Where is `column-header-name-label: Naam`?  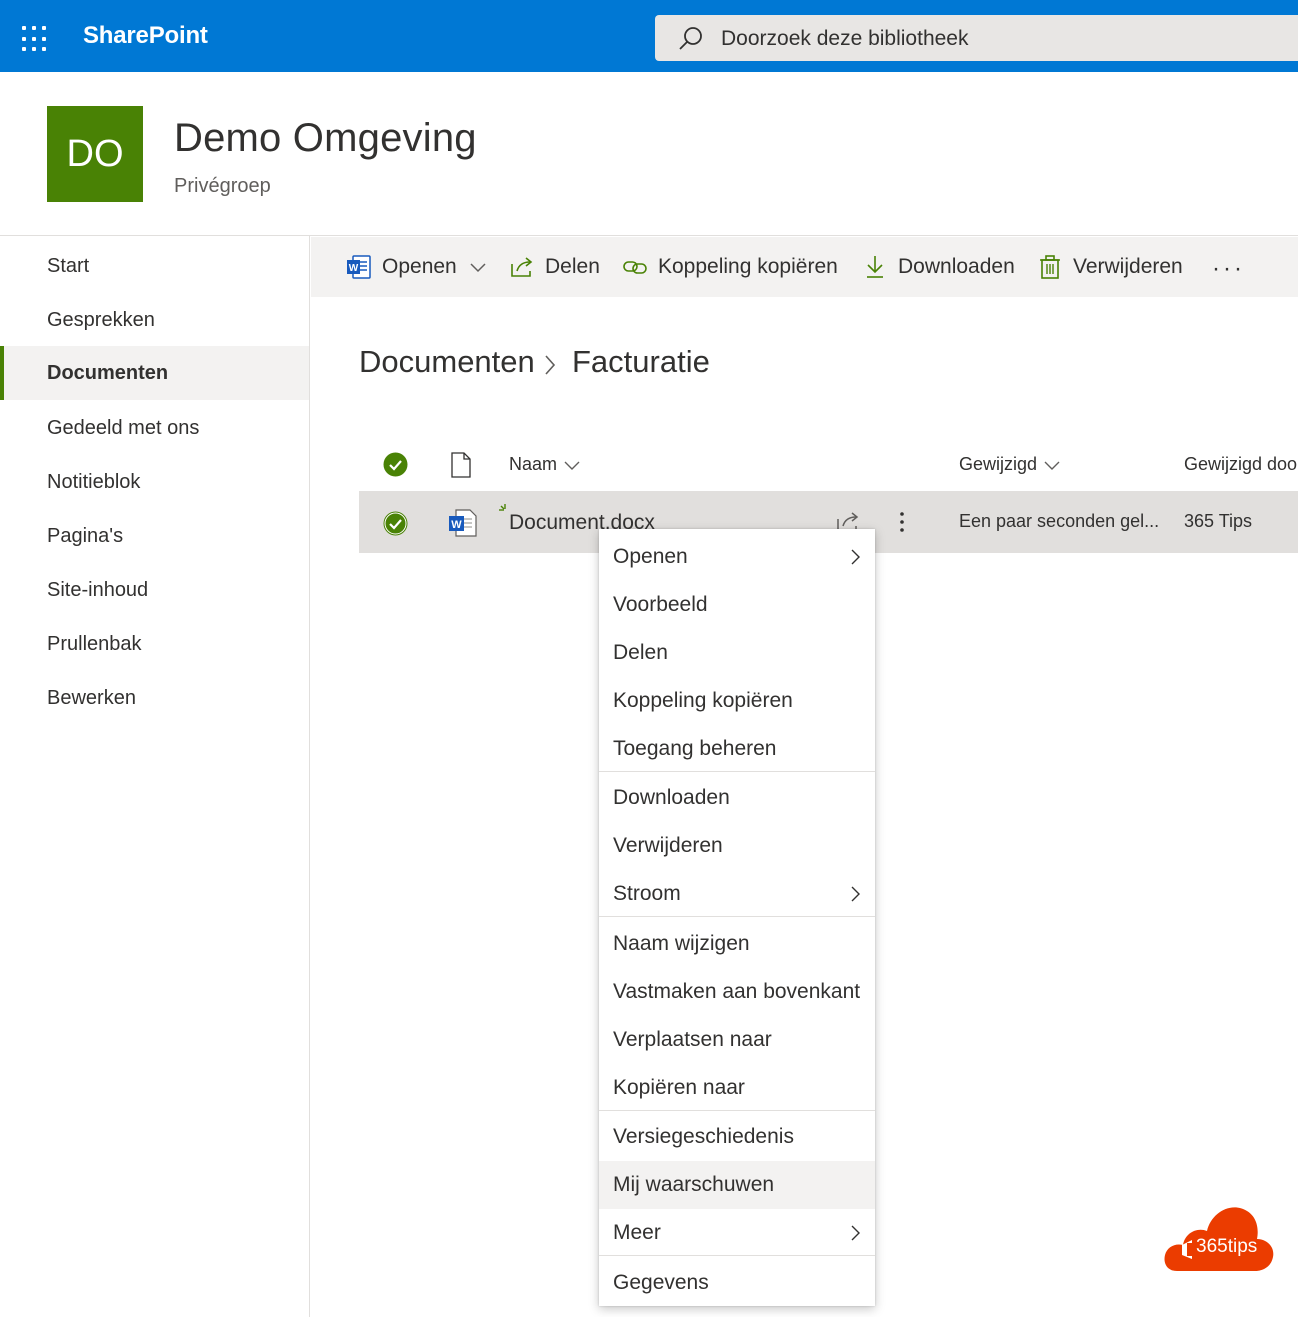
column-header-name-label: Naam is located at coordinates (533, 464).